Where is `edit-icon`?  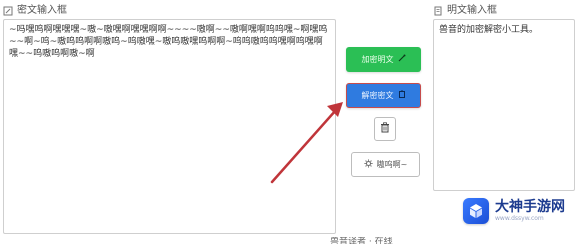
edit-icon is located at coordinates (8, 11).